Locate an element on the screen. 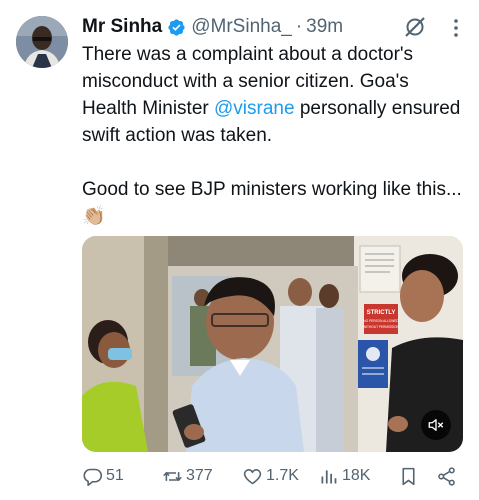 This screenshot has height=500, width=479. author-handle: @MrSinha_ is located at coordinates (241, 27).